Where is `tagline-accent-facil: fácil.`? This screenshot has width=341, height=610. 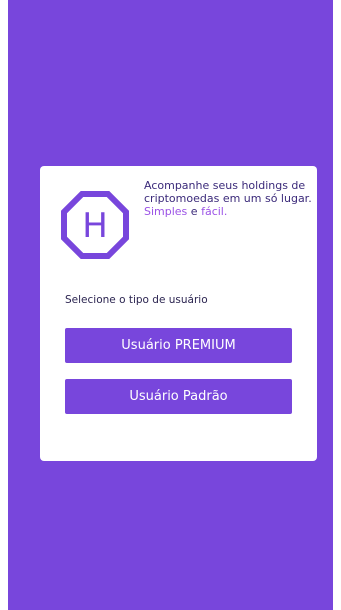 tagline-accent-facil: fácil. is located at coordinates (214, 211).